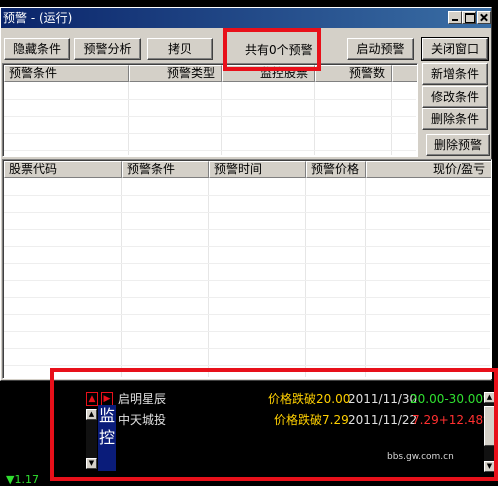 This screenshot has height=486, width=498. What do you see at coordinates (455, 74) in the screenshot?
I see `add-condition-button: 新增条件` at bounding box center [455, 74].